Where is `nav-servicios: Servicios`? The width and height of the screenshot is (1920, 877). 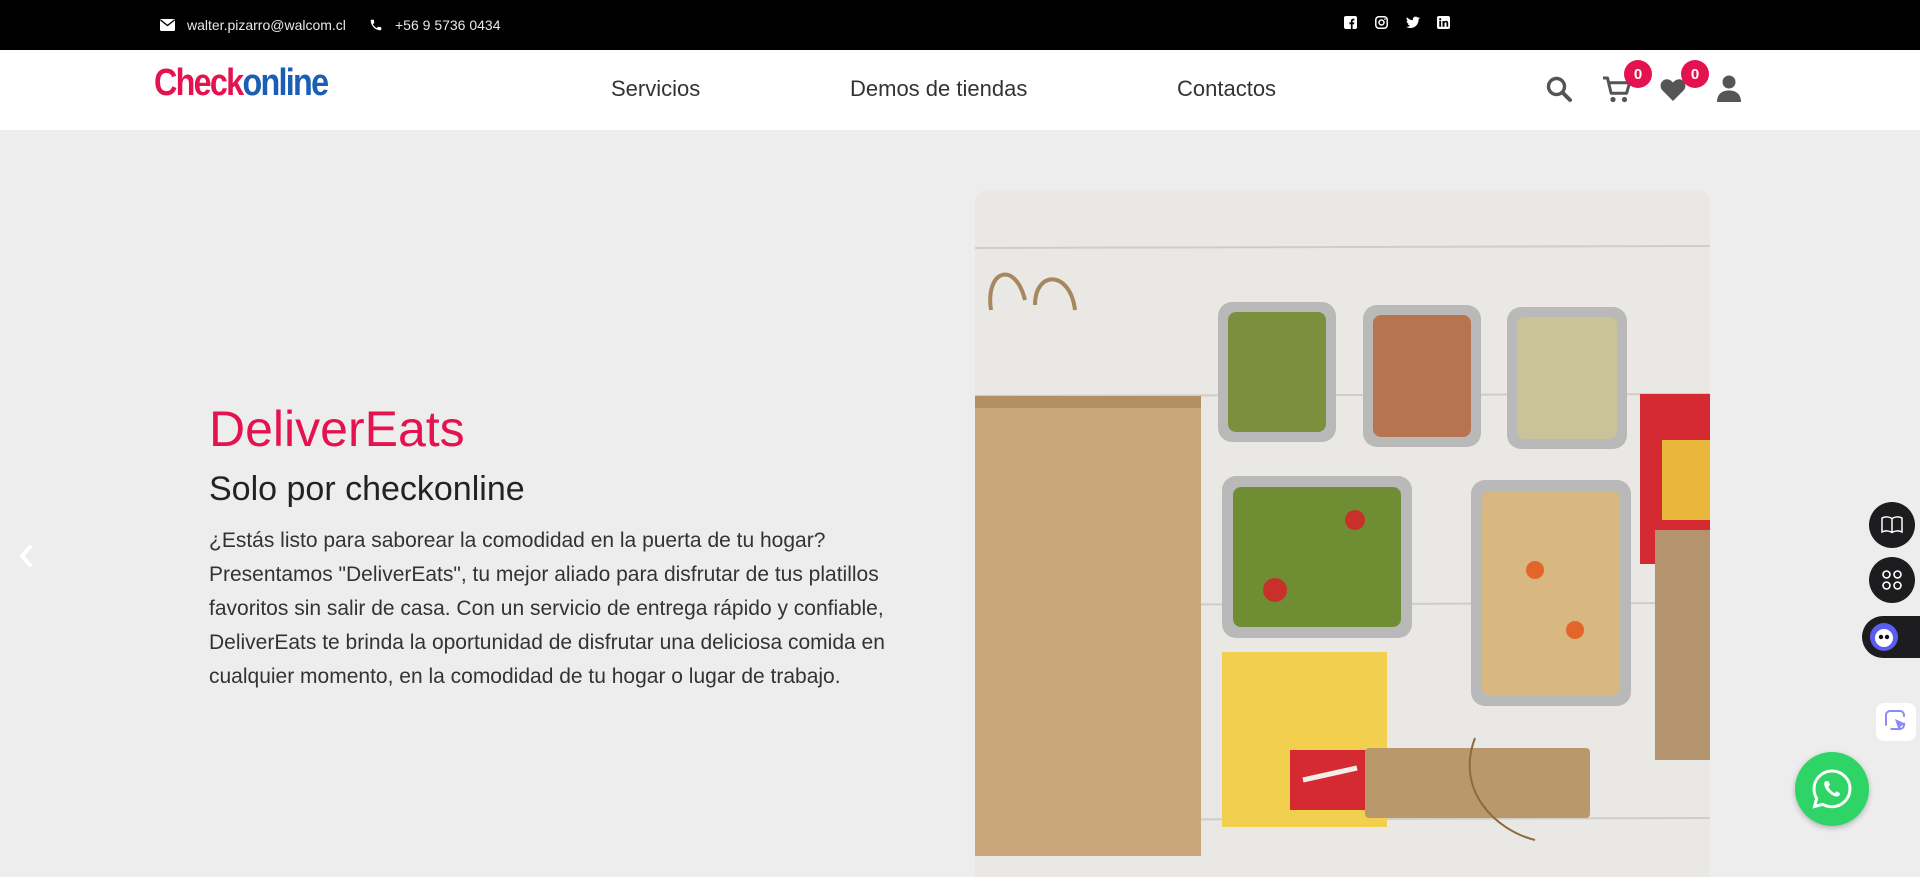
nav-servicios: Servicios is located at coordinates (655, 89).